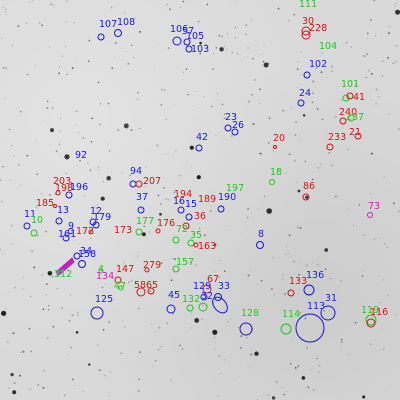  I want to click on label-58: 58, so click(140, 285).